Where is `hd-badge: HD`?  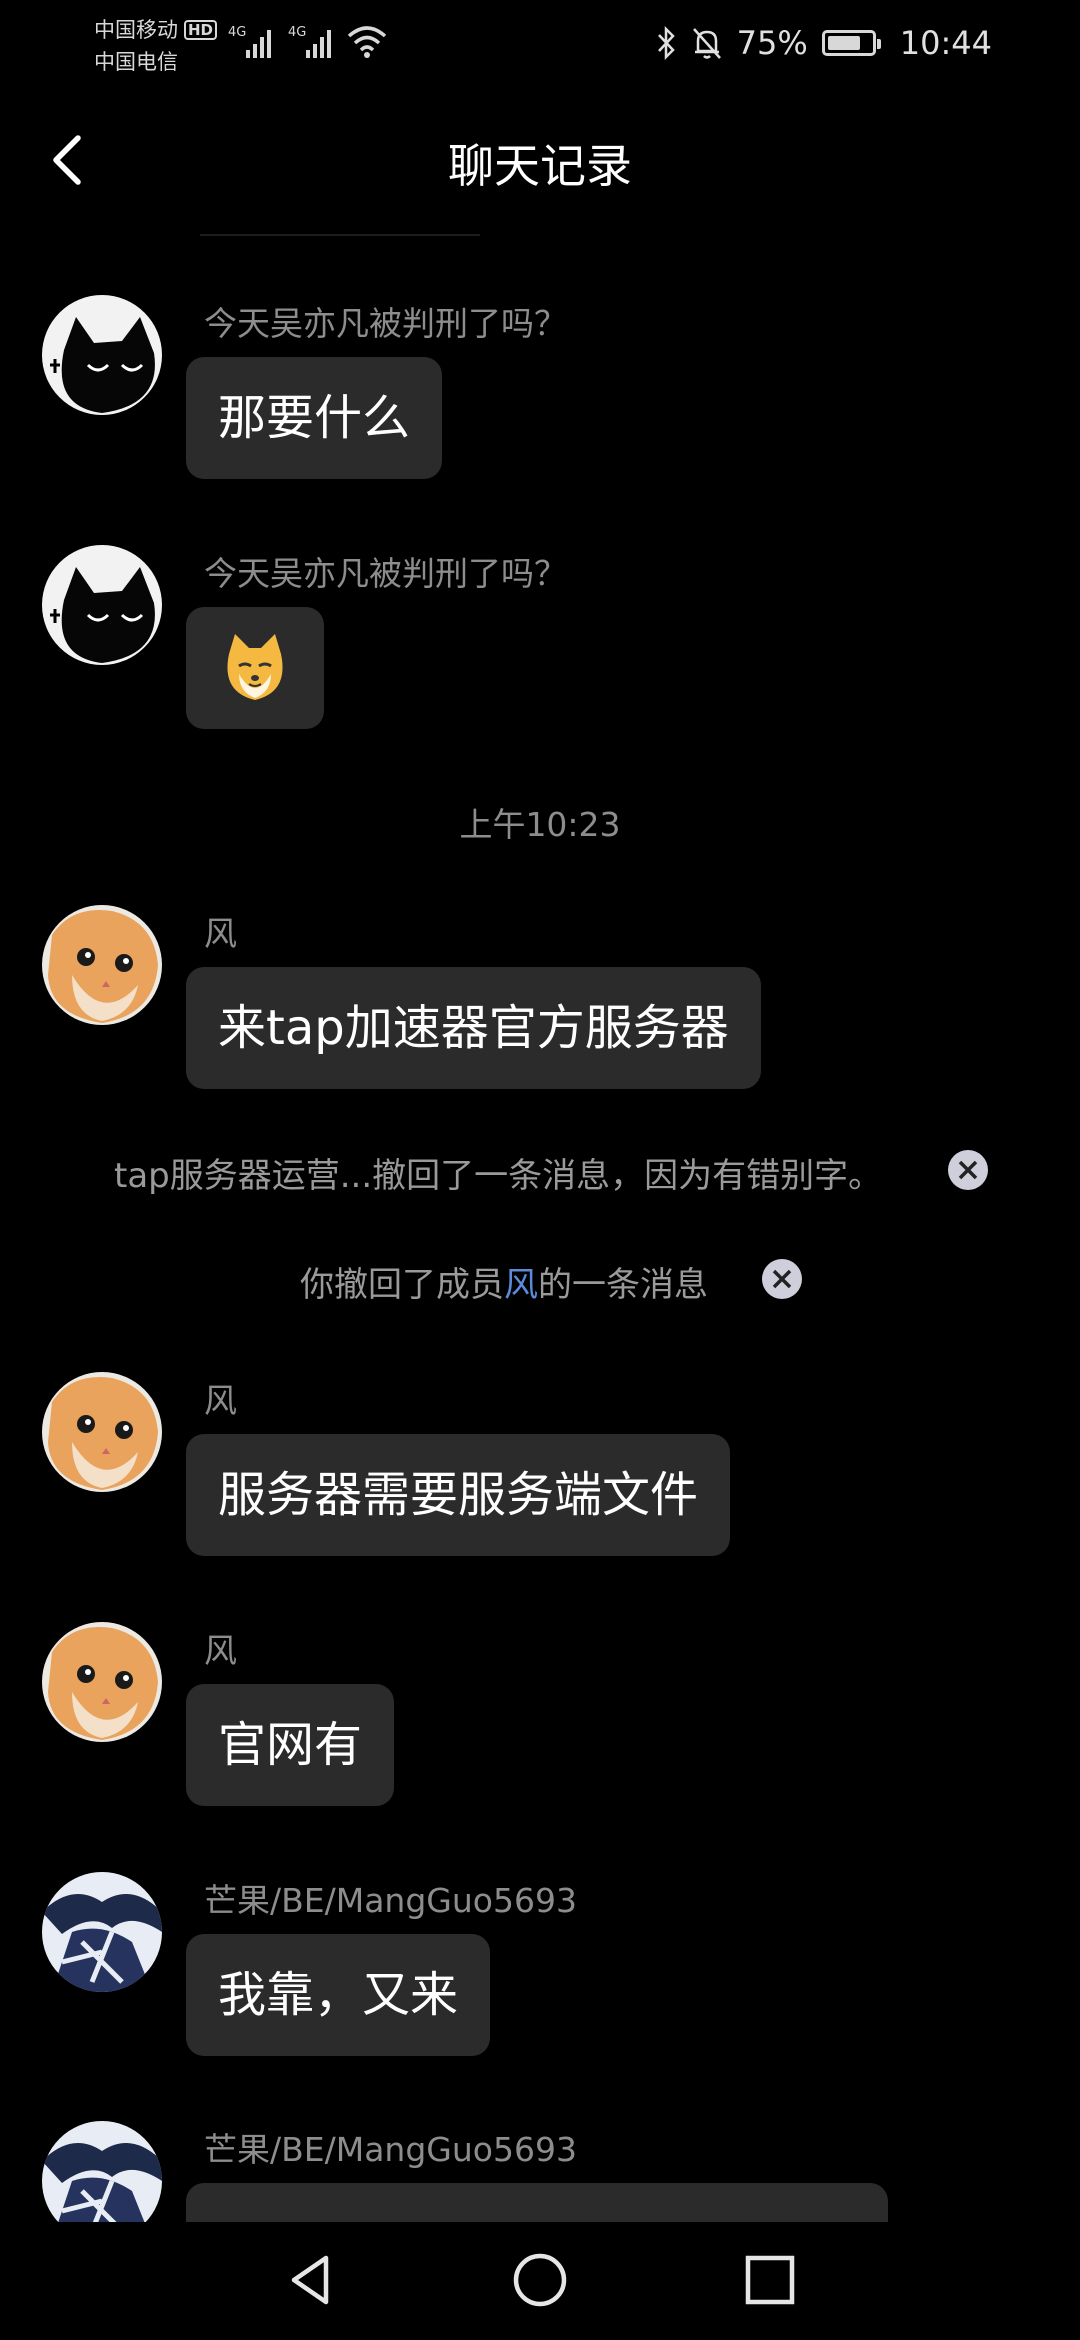 hd-badge: HD is located at coordinates (201, 30).